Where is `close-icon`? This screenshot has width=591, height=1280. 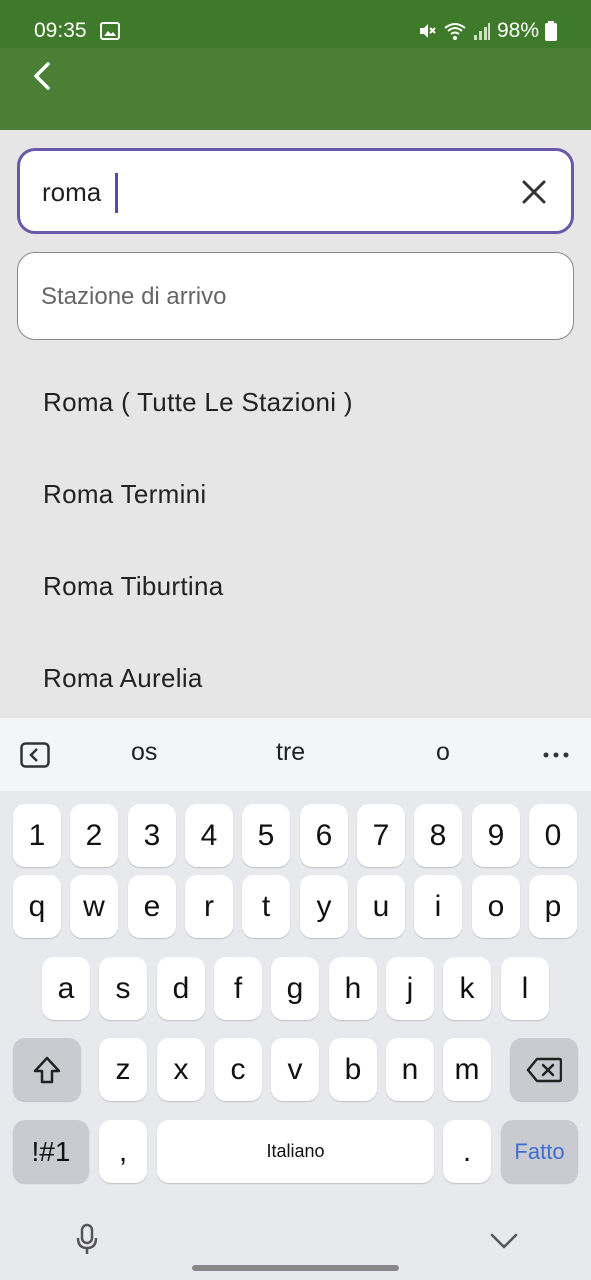
close-icon is located at coordinates (534, 192).